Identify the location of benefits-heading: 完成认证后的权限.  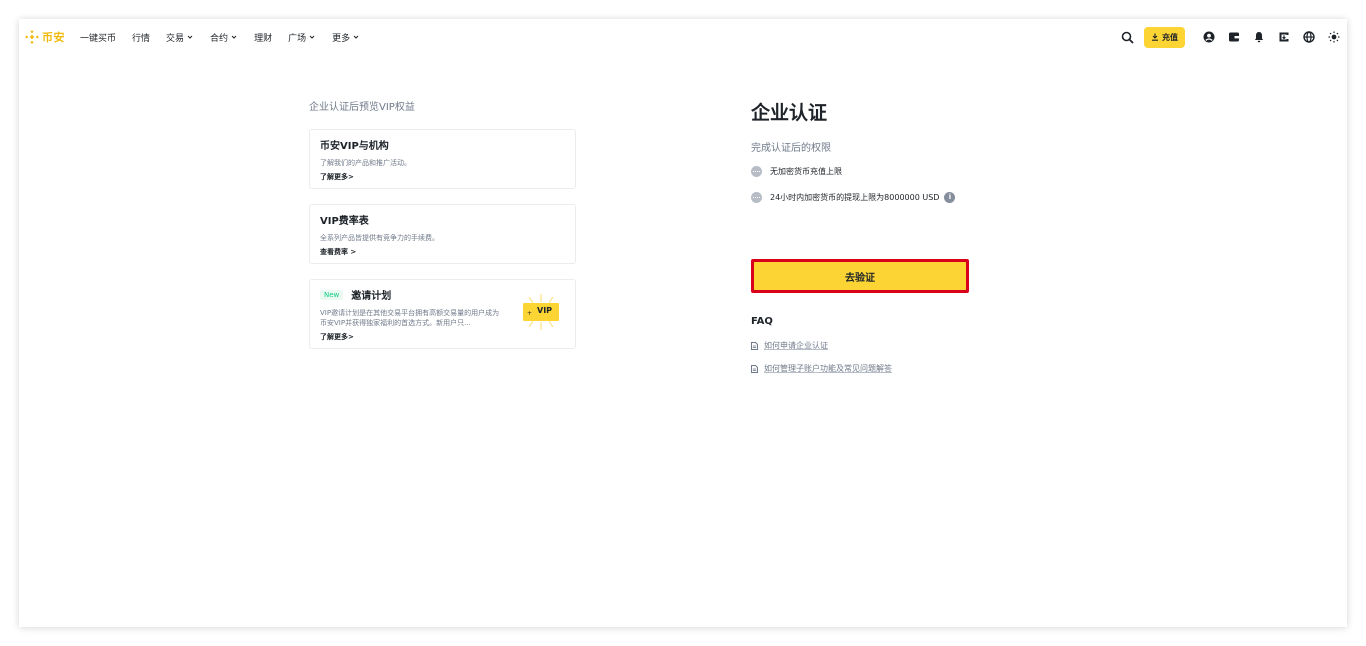
(791, 148).